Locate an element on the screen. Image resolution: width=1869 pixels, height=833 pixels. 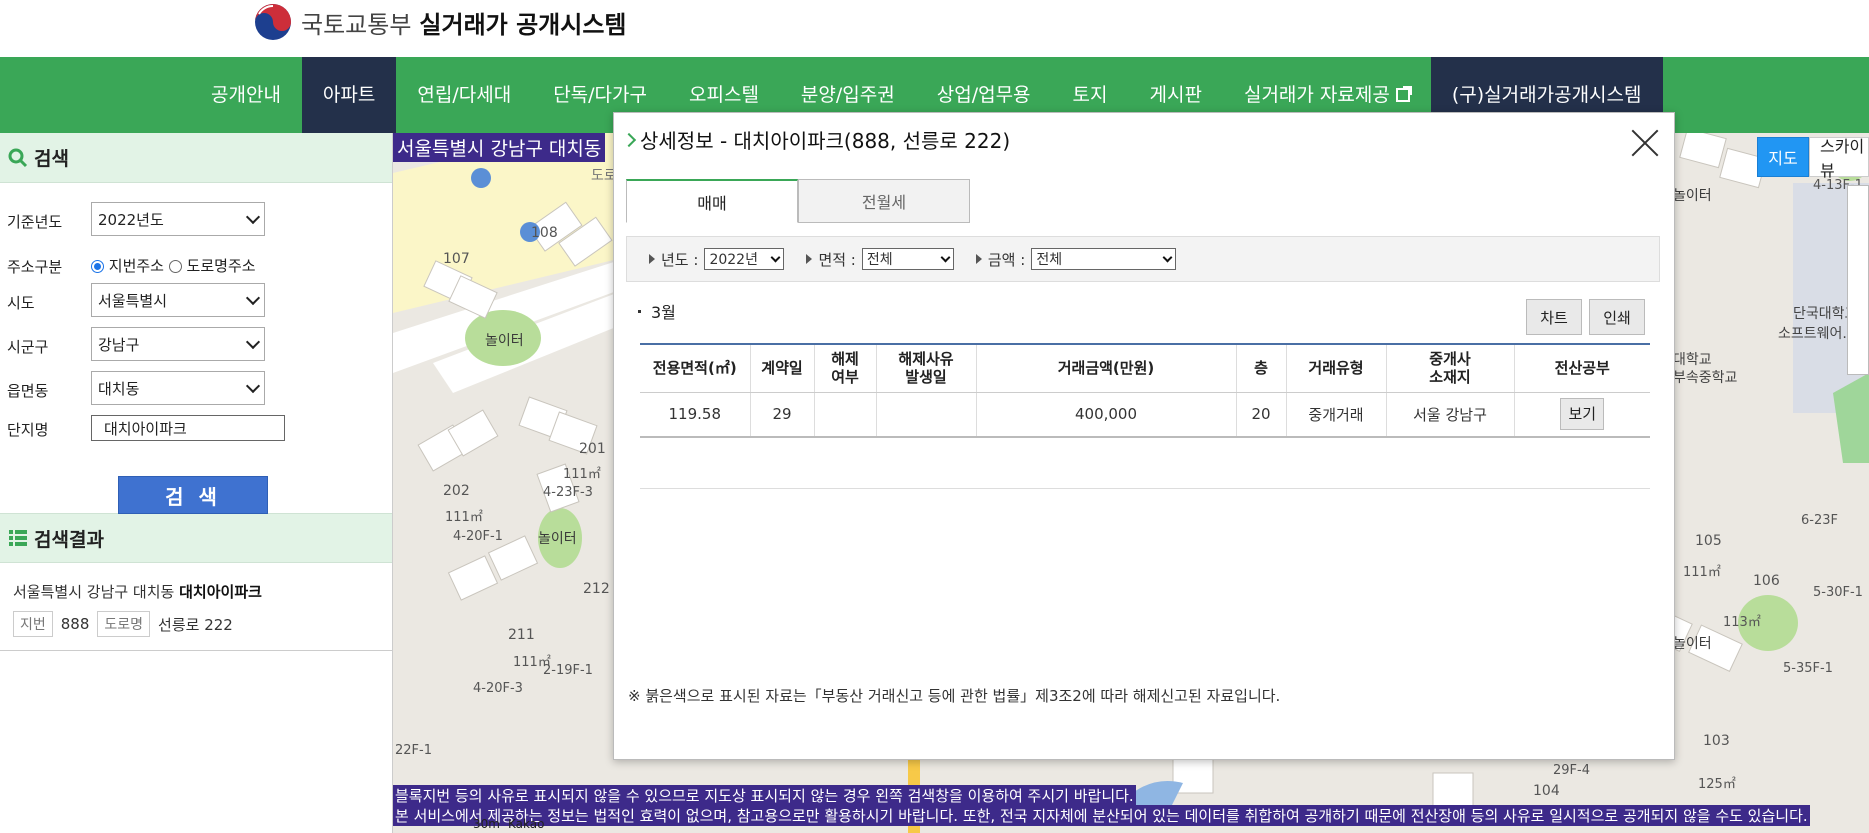
cell-area: 119.58 is located at coordinates (695, 415).